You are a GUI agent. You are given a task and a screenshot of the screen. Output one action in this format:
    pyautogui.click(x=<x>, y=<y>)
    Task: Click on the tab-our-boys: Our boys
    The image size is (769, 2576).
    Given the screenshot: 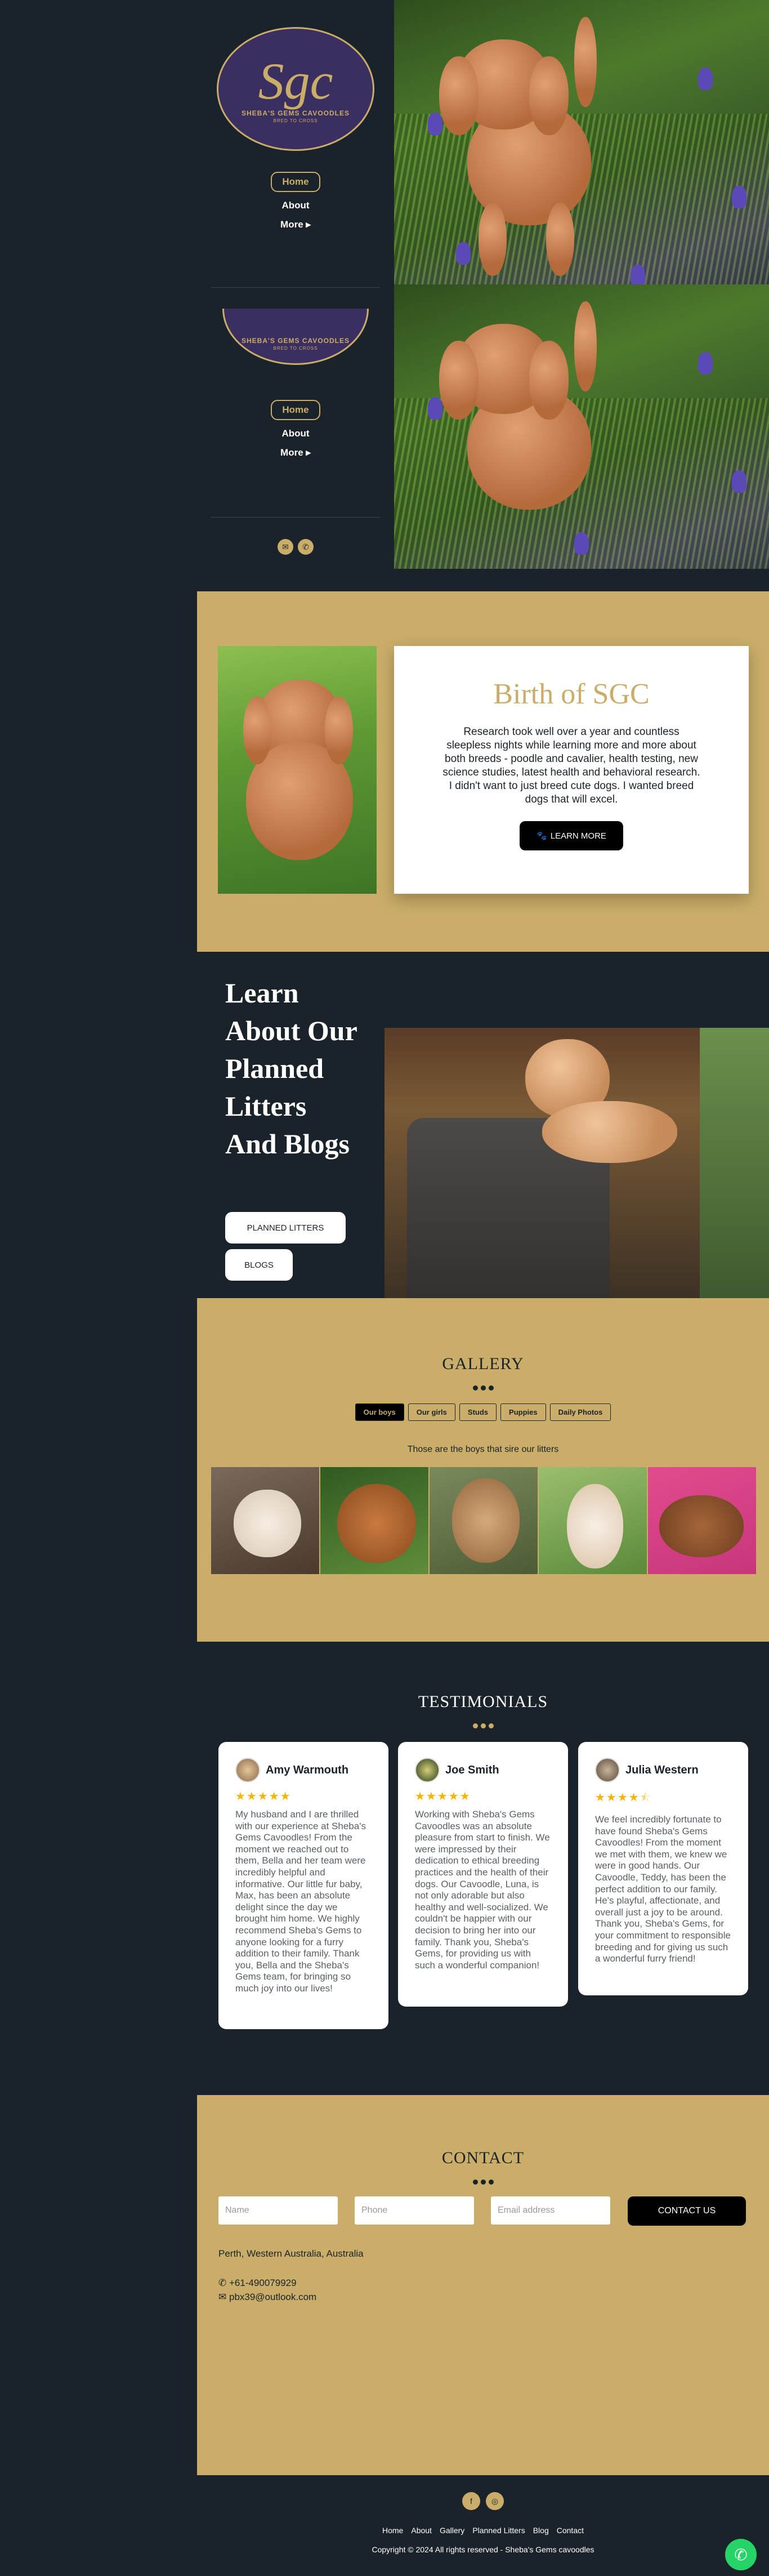 What is the action you would take?
    pyautogui.click(x=379, y=1412)
    